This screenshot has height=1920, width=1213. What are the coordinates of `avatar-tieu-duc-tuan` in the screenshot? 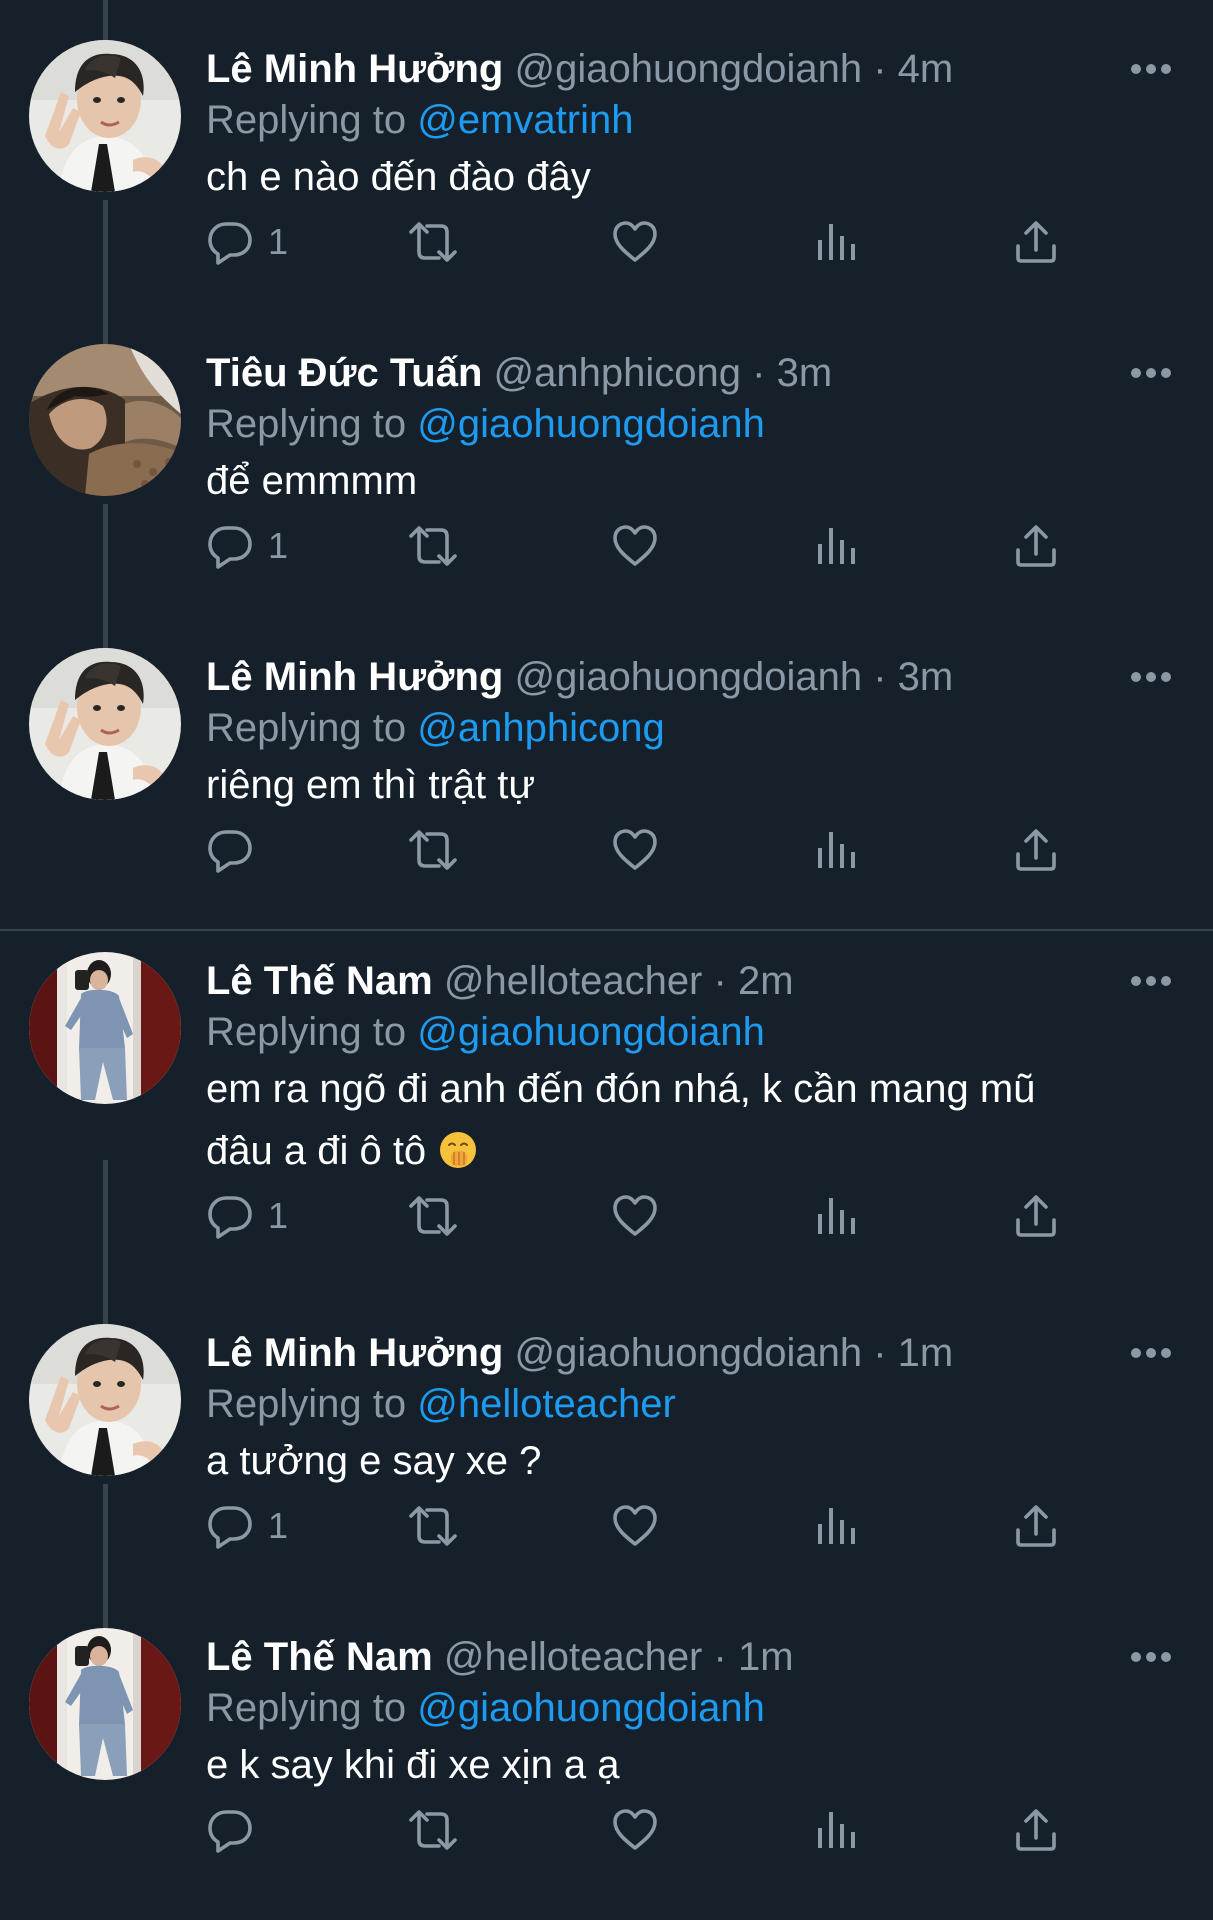 It's located at (105, 420).